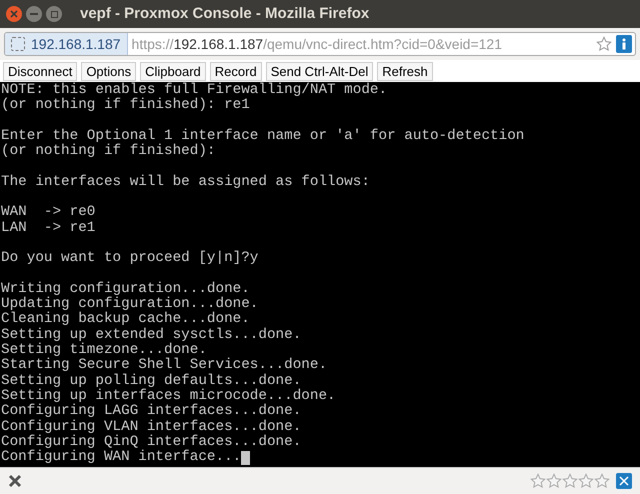 Image resolution: width=640 pixels, height=494 pixels. I want to click on url-text: https://192.168.1.187/qemu/vnc-direct.htm?cid=0&veid=121, so click(318, 44).